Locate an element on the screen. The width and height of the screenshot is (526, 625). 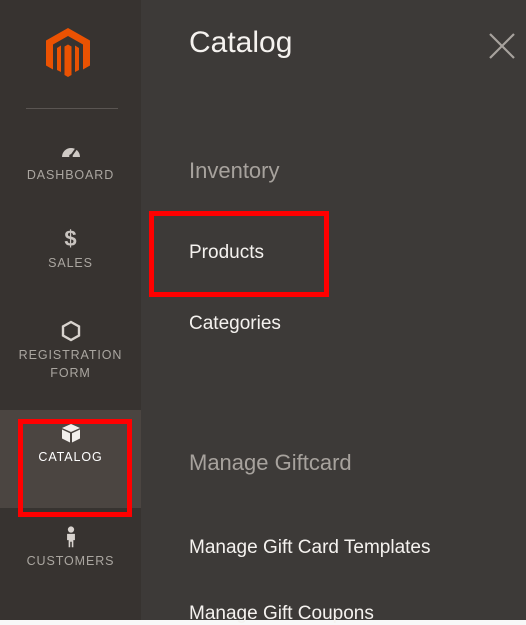
sidebar-item-registration-form: REGISTRATION FORM is located at coordinates (70, 351).